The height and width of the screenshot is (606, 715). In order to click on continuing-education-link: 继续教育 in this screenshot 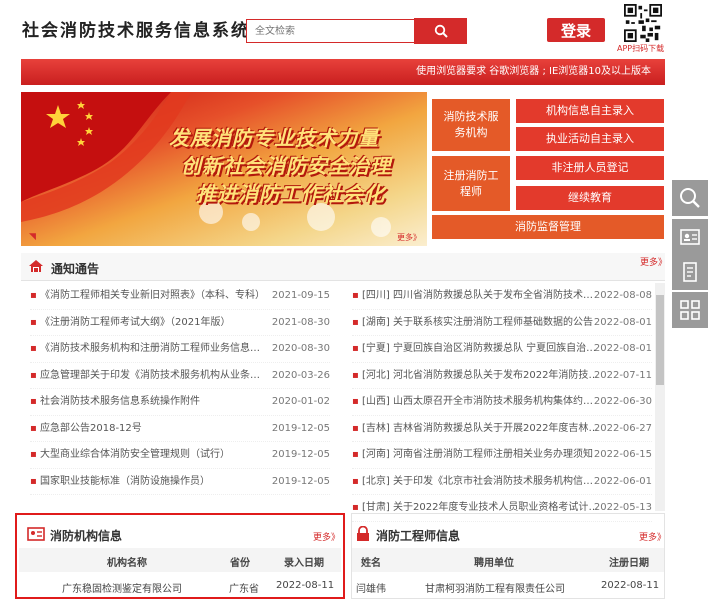, I will do `click(590, 198)`.